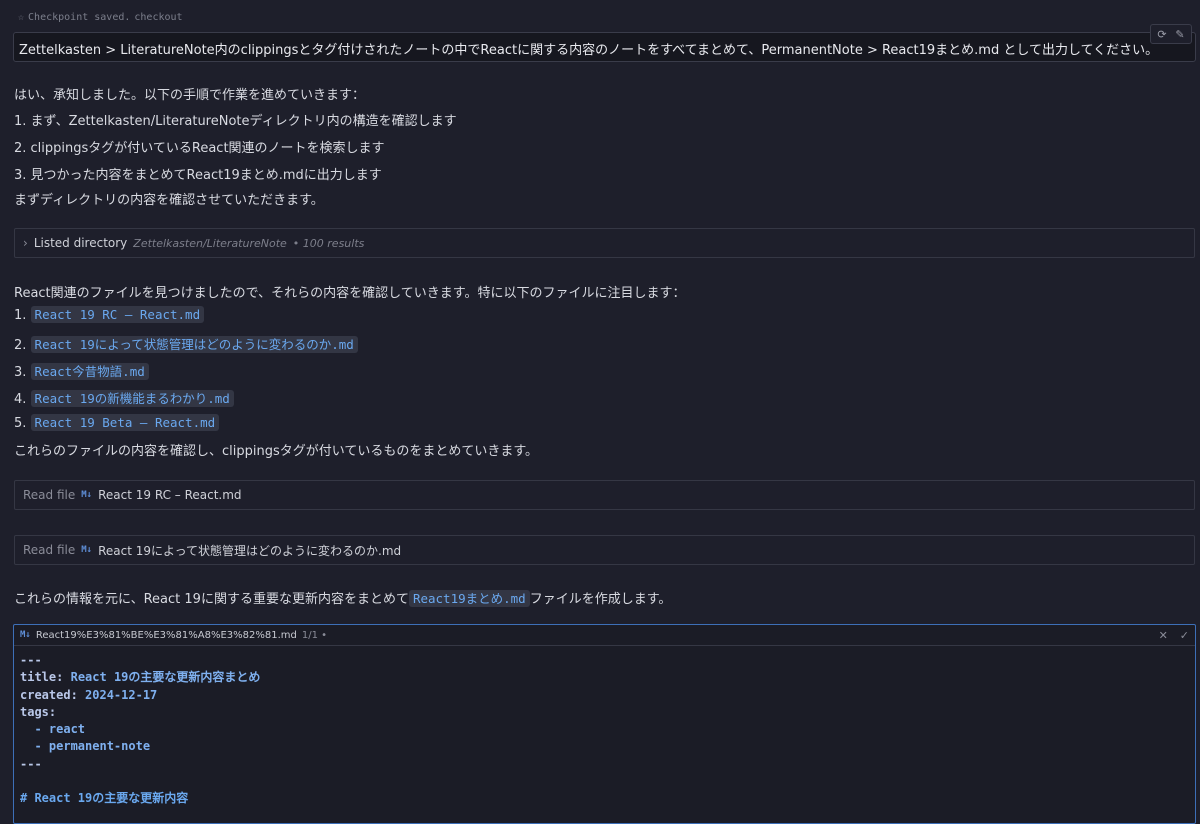  What do you see at coordinates (132, 398) in the screenshot?
I see `file-name-code: React 19の新機能まるわかり.md` at bounding box center [132, 398].